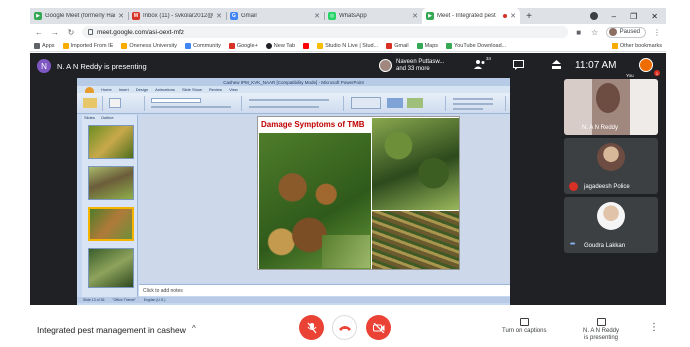  Describe the element at coordinates (657, 32) in the screenshot. I see `kebab-menu-icon: ⋮` at that location.